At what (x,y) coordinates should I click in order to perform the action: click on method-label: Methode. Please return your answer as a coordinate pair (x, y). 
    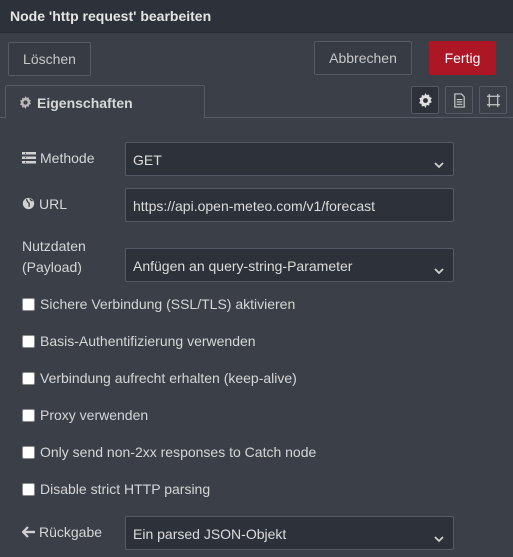
    Looking at the image, I should click on (58, 158).